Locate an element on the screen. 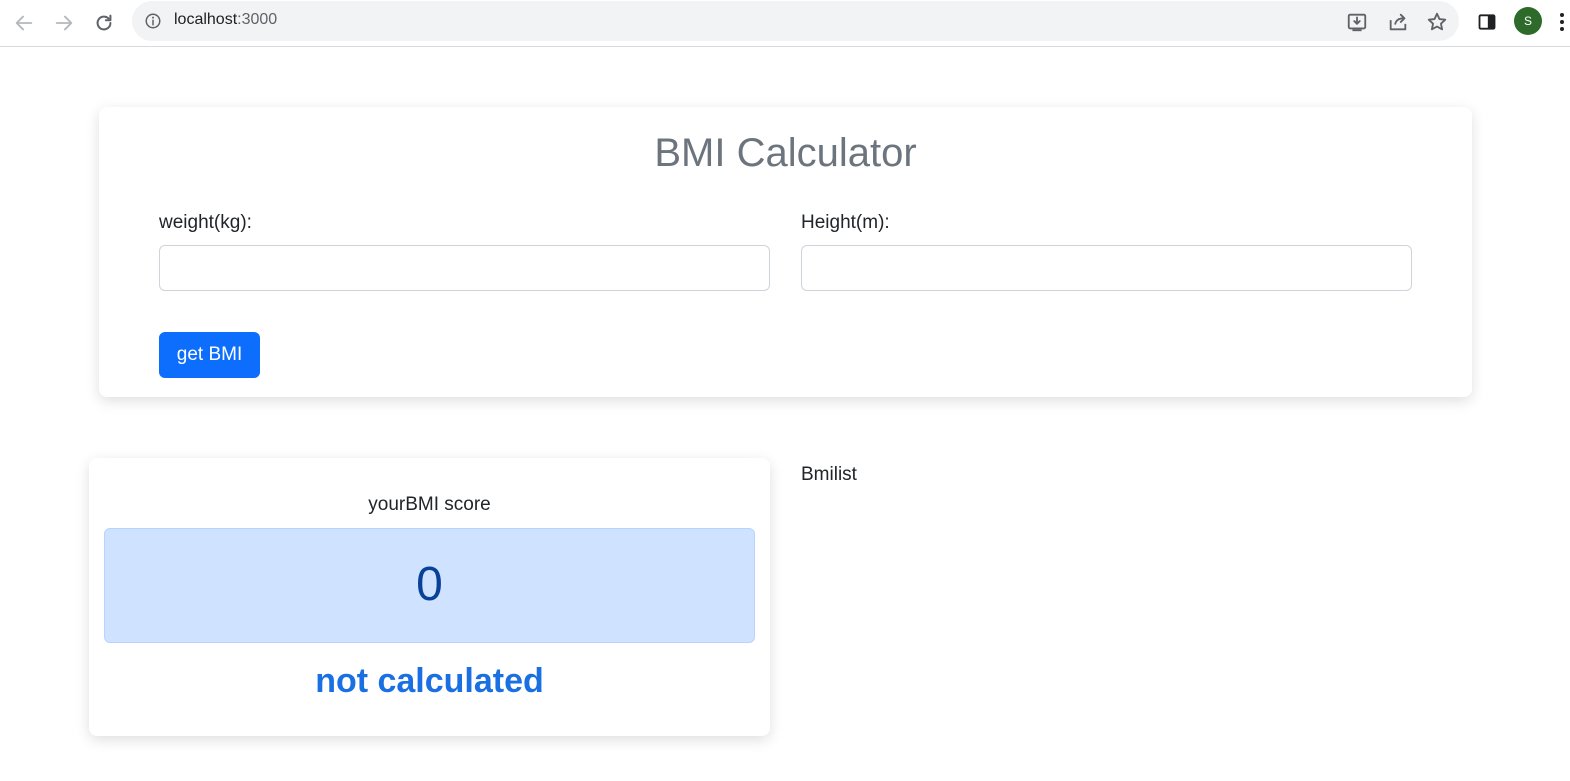 The image size is (1570, 781). bookmark-star-icon is located at coordinates (1437, 22).